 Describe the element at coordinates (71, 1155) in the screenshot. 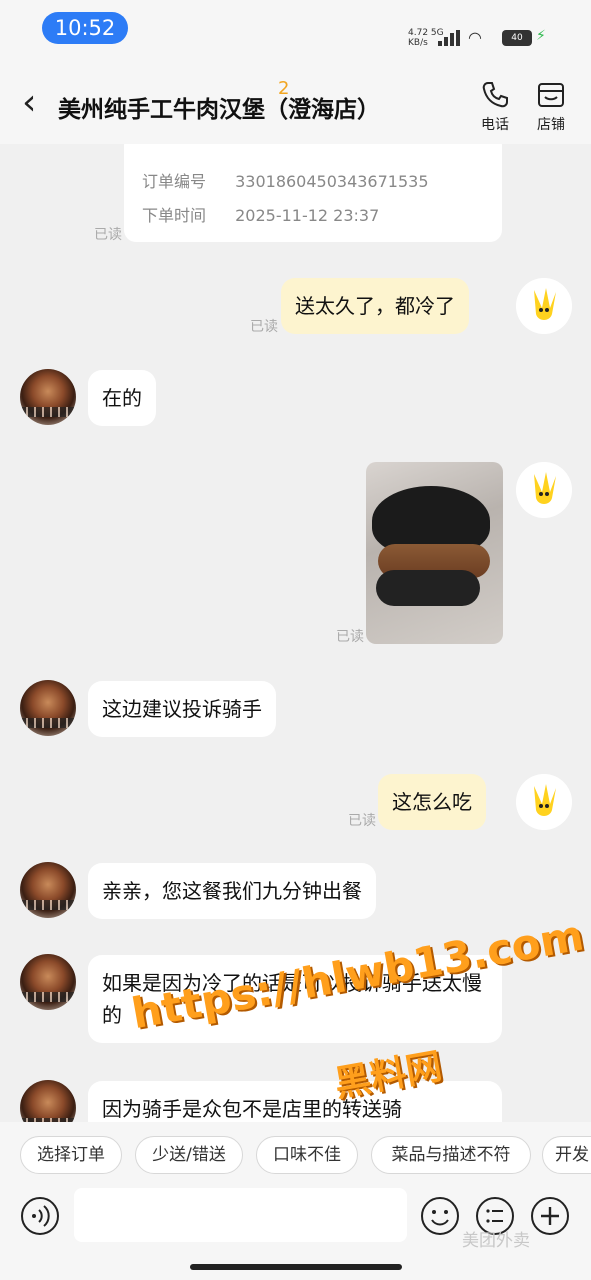

I see `quick-reply-chip: 选择订单` at that location.